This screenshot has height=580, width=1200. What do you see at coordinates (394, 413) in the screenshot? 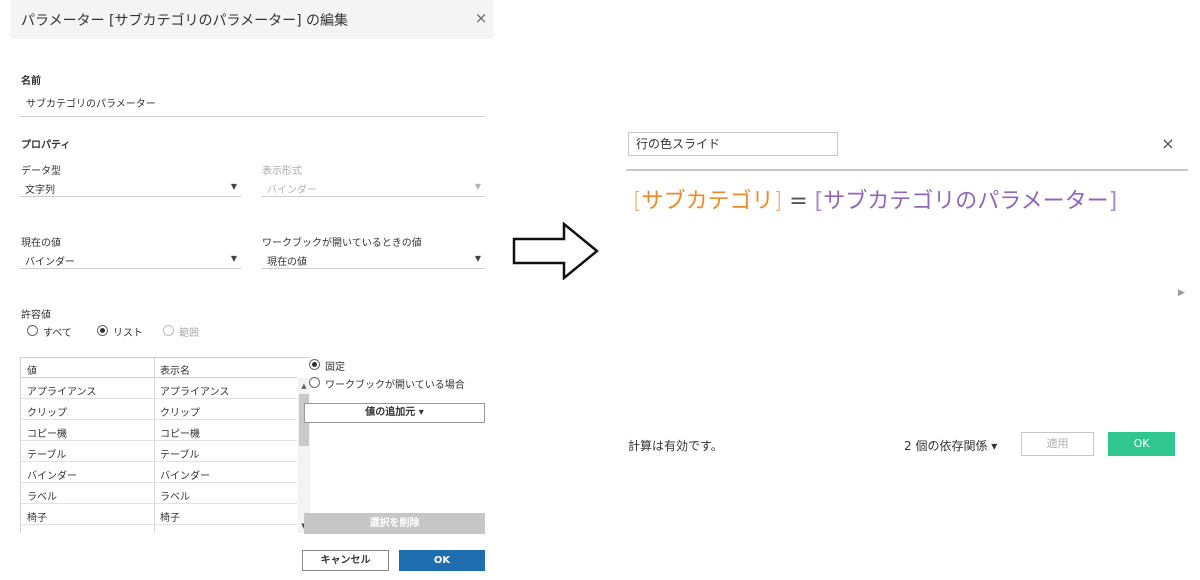
I see `add-values-from-button: 値の追加元 ▾` at bounding box center [394, 413].